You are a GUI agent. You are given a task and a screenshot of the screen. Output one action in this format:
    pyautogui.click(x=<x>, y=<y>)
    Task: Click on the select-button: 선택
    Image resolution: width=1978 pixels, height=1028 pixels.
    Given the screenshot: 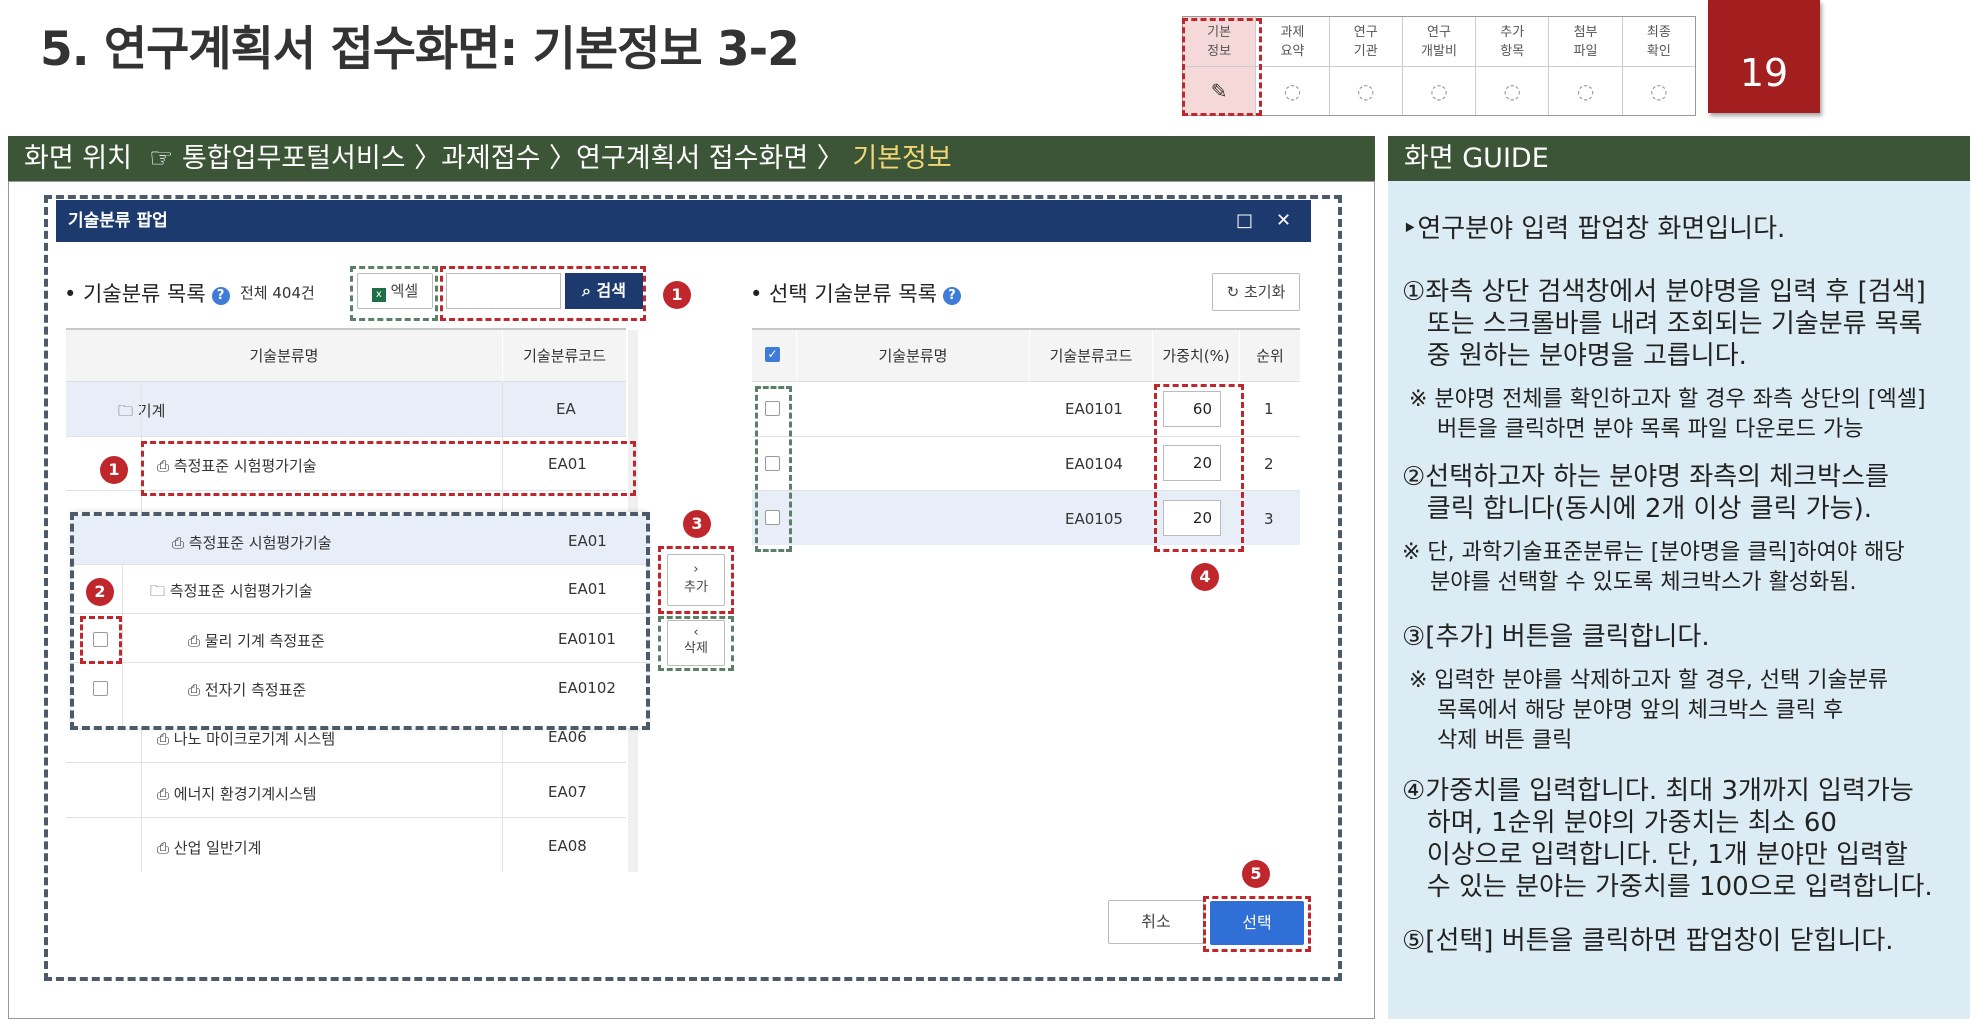 What is the action you would take?
    pyautogui.click(x=1257, y=923)
    